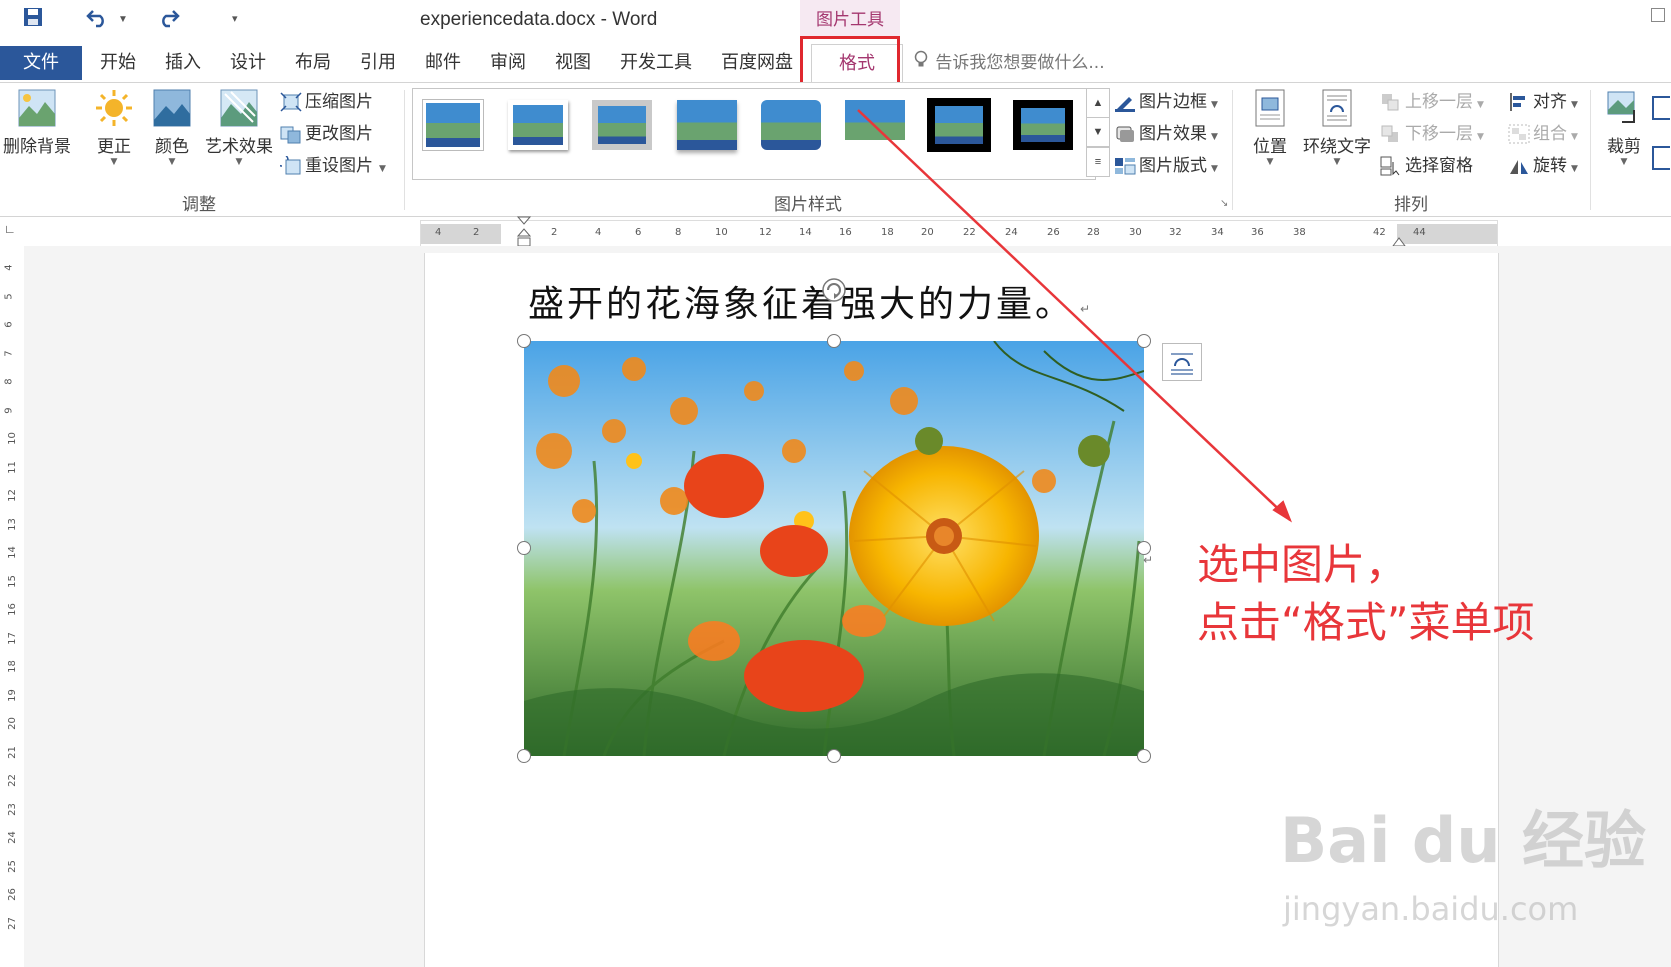 This screenshot has height=967, width=1671. I want to click on tab-layout: 布局, so click(313, 63).